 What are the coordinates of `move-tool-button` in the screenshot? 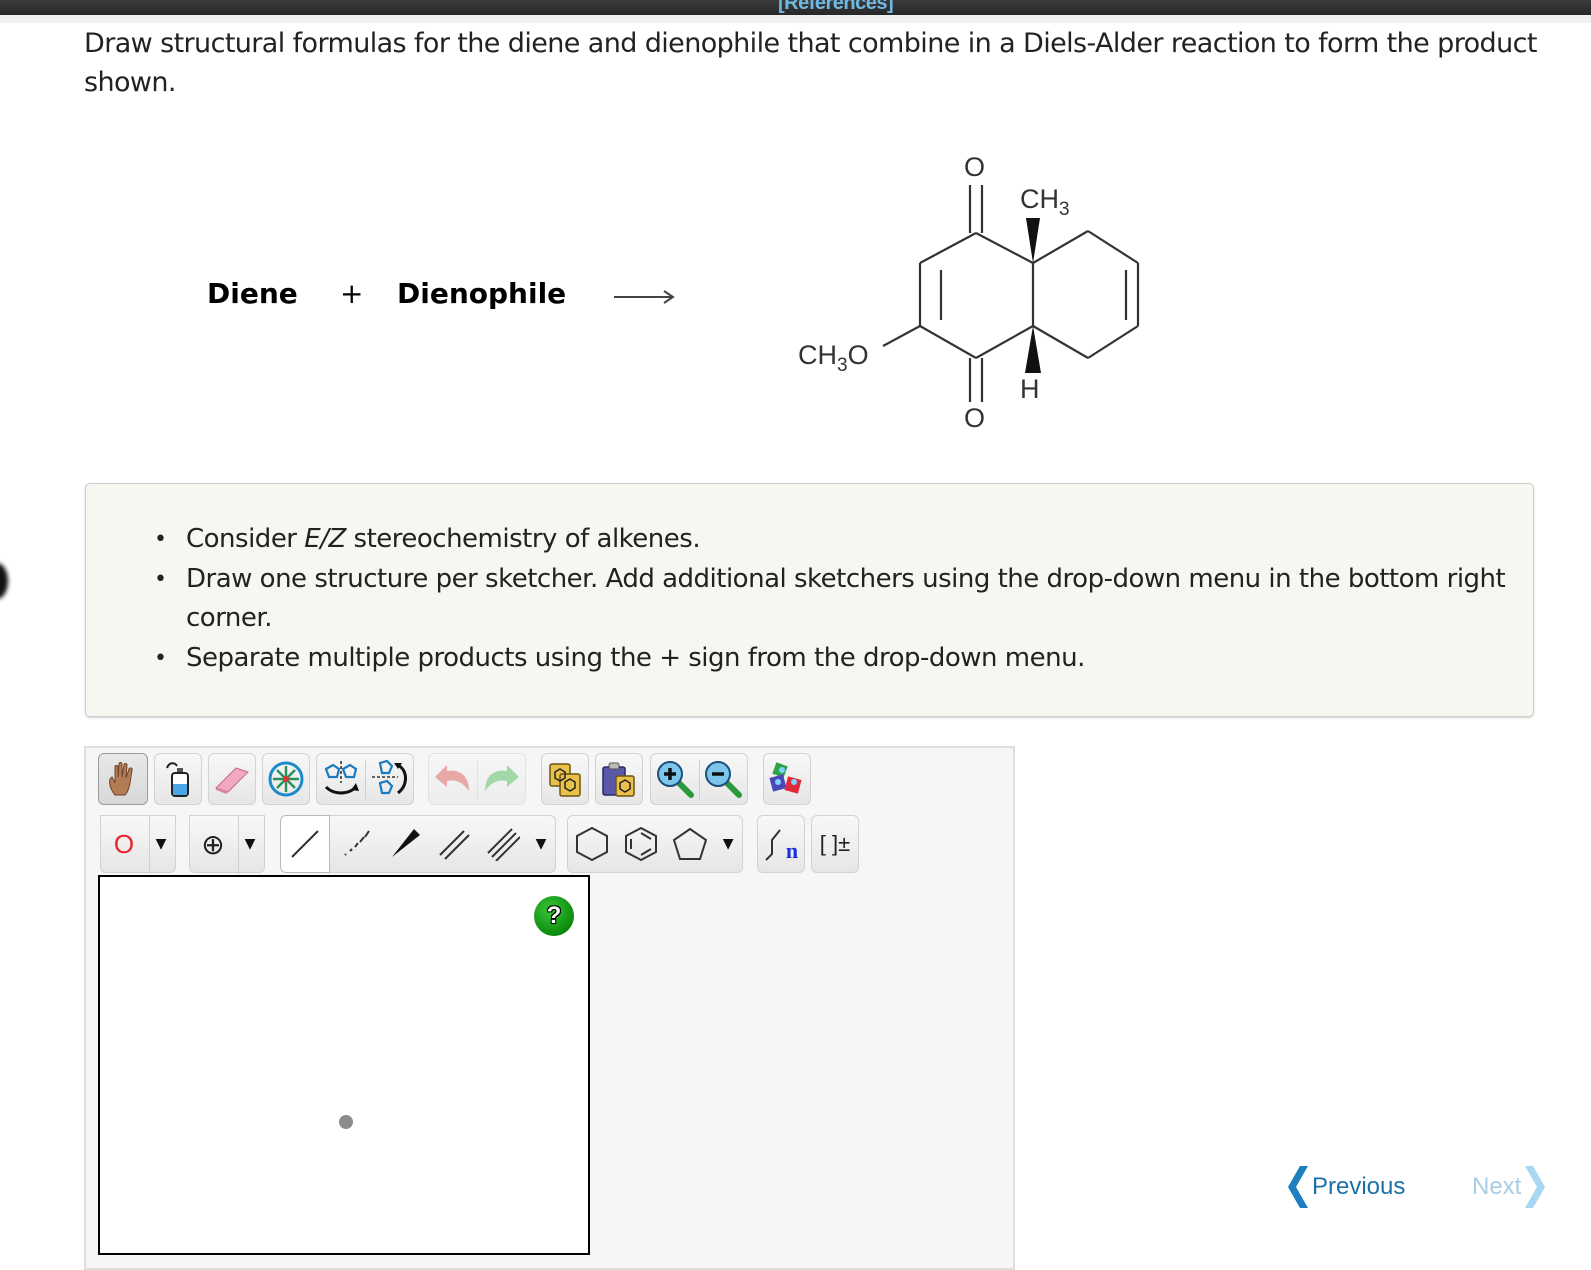 It's located at (123, 779).